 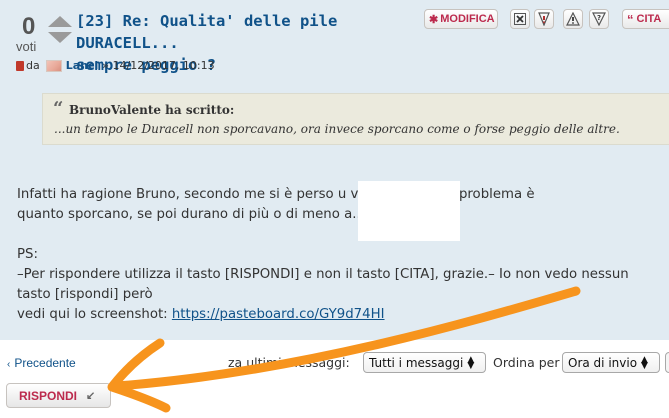 What do you see at coordinates (29, 26) in the screenshot?
I see `vote-count: 0` at bounding box center [29, 26].